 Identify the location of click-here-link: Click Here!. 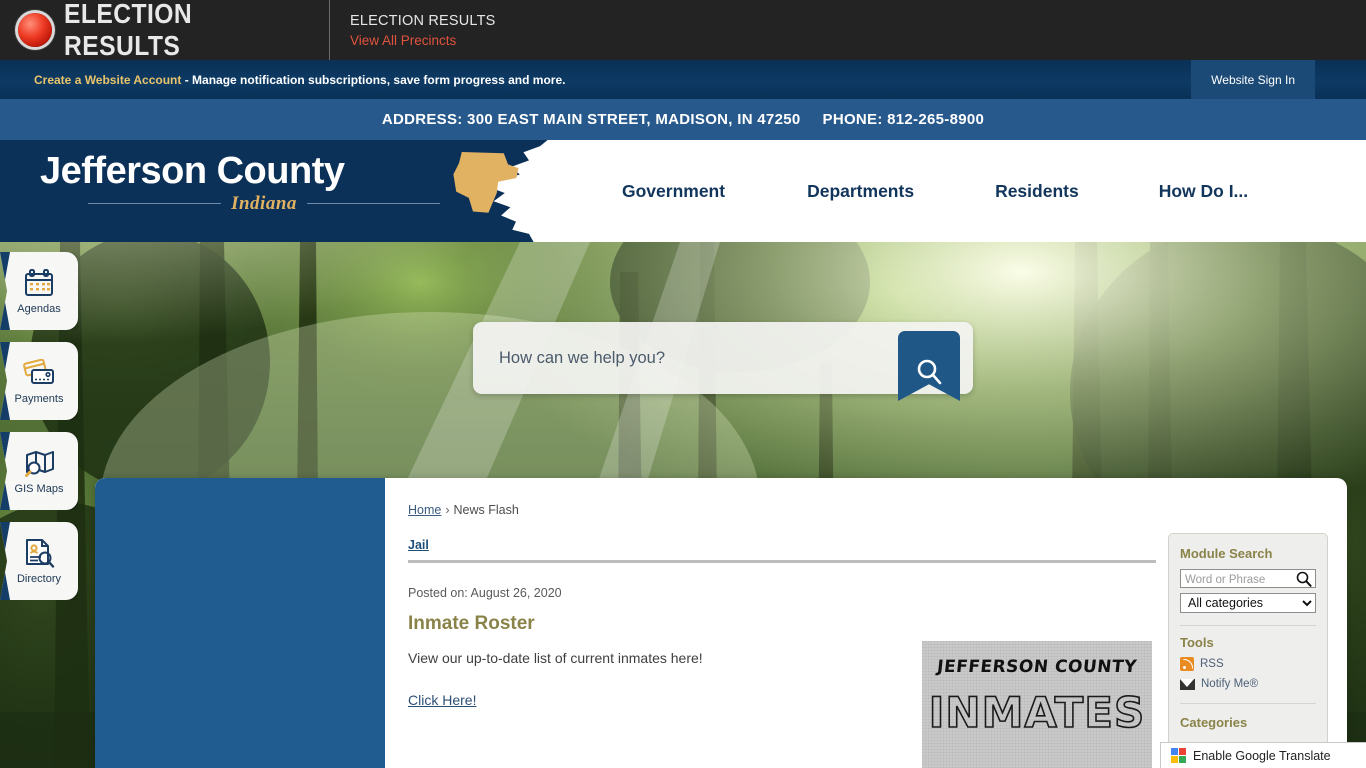
(442, 700).